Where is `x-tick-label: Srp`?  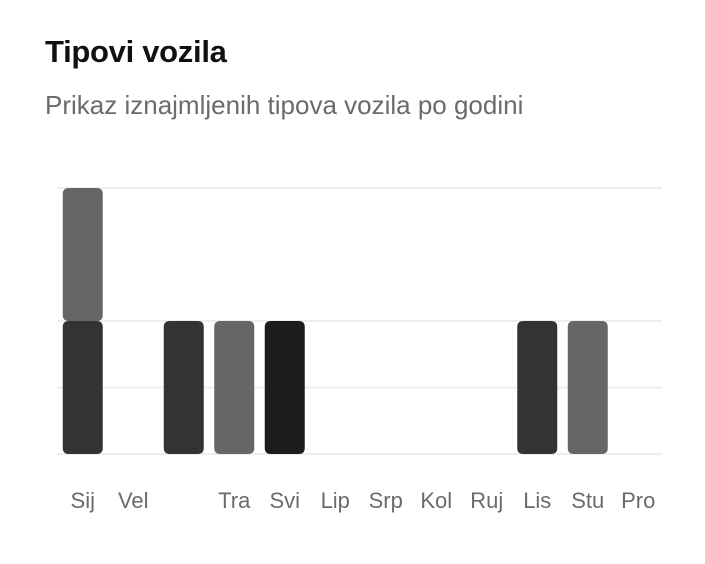 x-tick-label: Srp is located at coordinates (386, 500).